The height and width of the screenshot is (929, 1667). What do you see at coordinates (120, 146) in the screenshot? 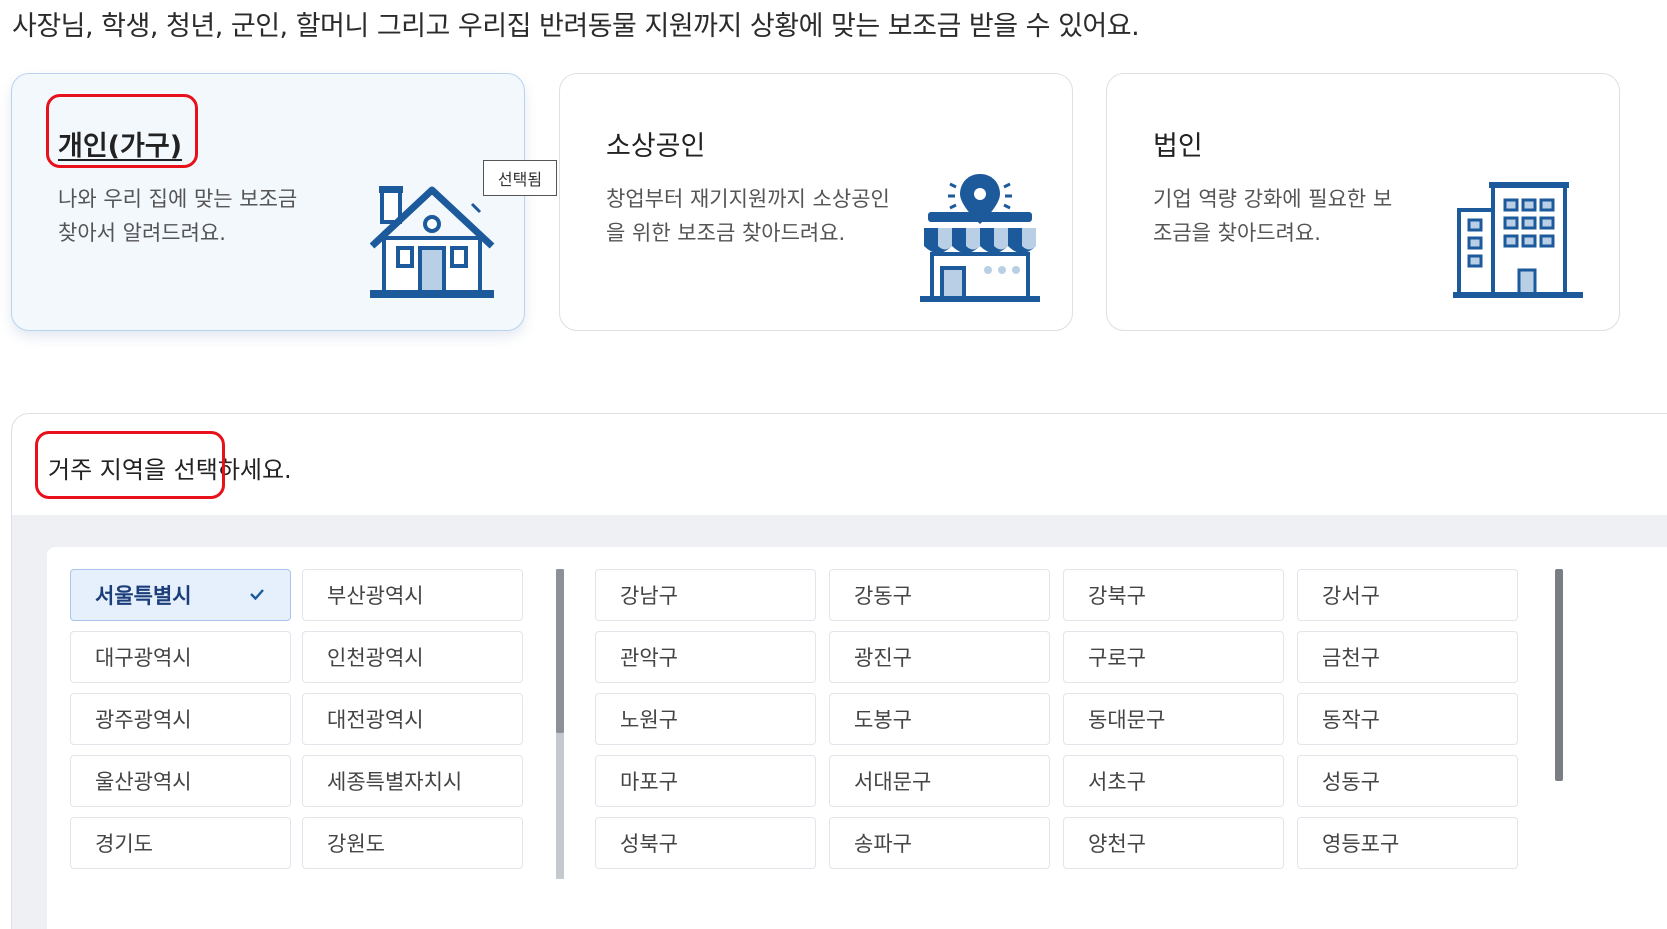
I see `card-title: 개인(가구)` at bounding box center [120, 146].